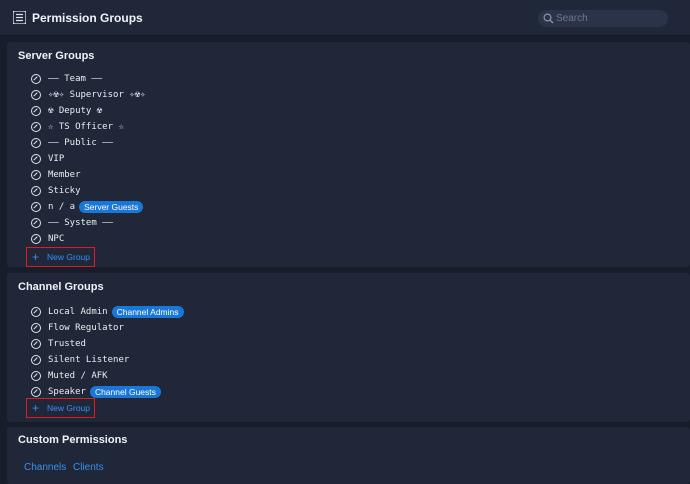  Describe the element at coordinates (62, 207) in the screenshot. I see `group-name: n / a` at that location.